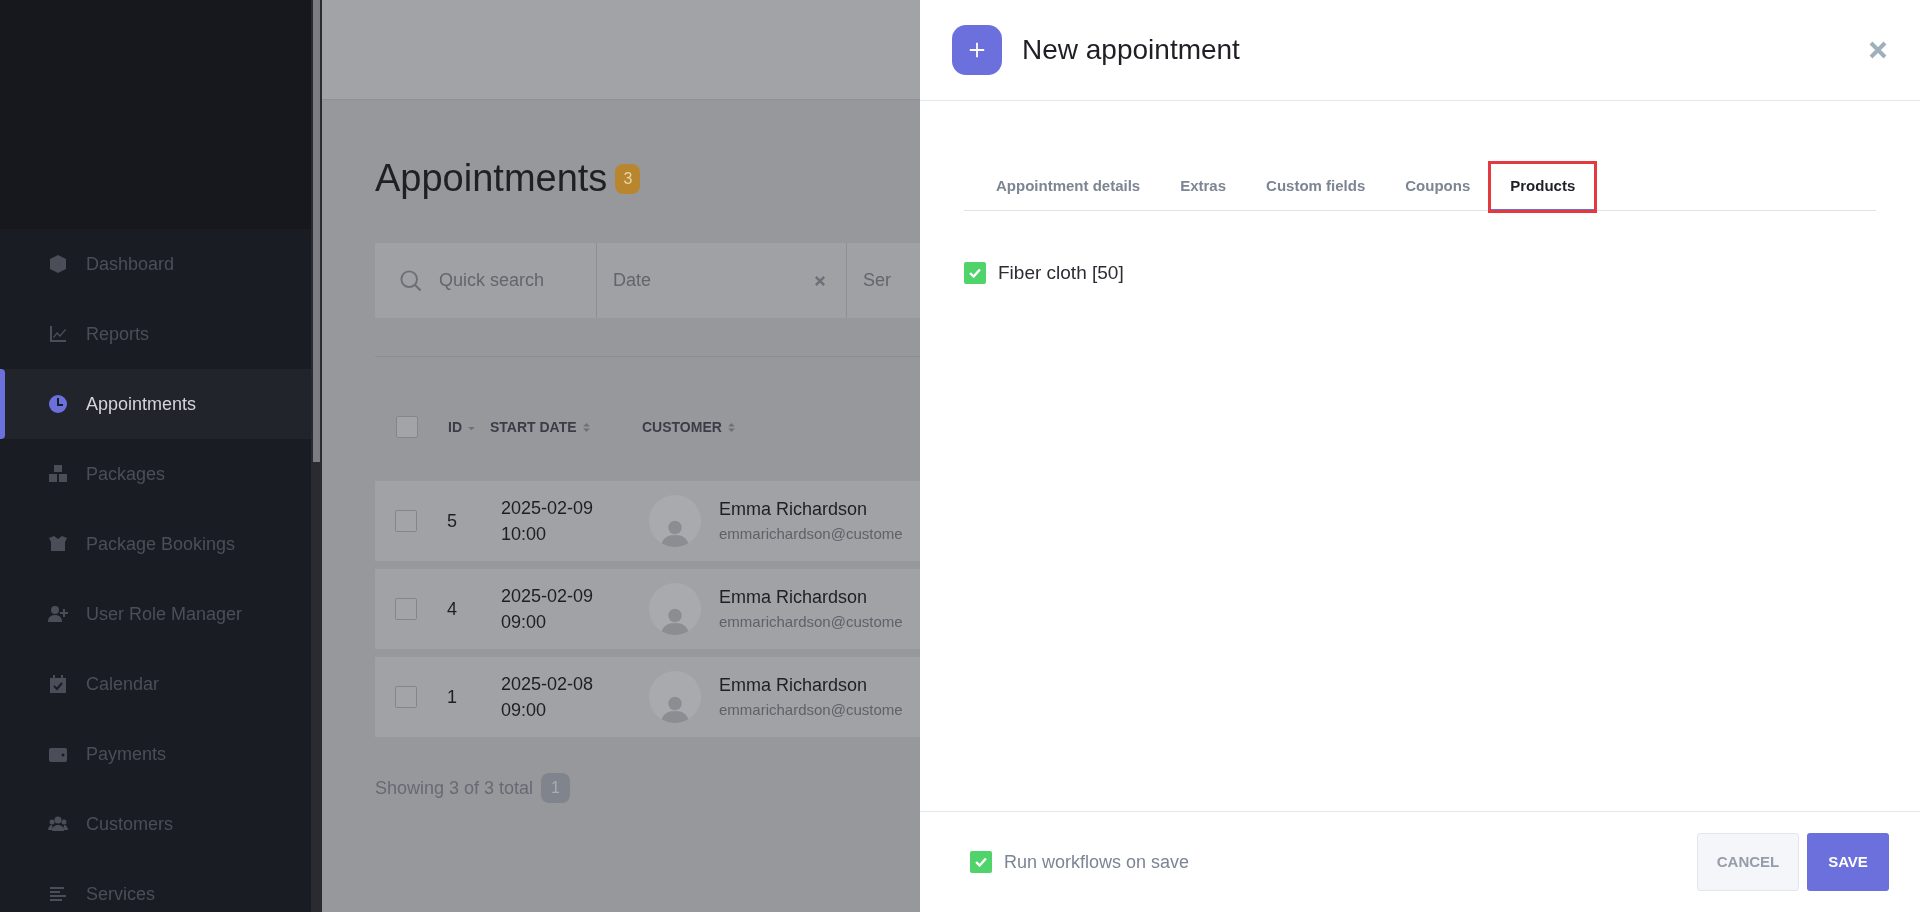  What do you see at coordinates (548, 684) in the screenshot?
I see `table-cell-text: 2025-02-08` at bounding box center [548, 684].